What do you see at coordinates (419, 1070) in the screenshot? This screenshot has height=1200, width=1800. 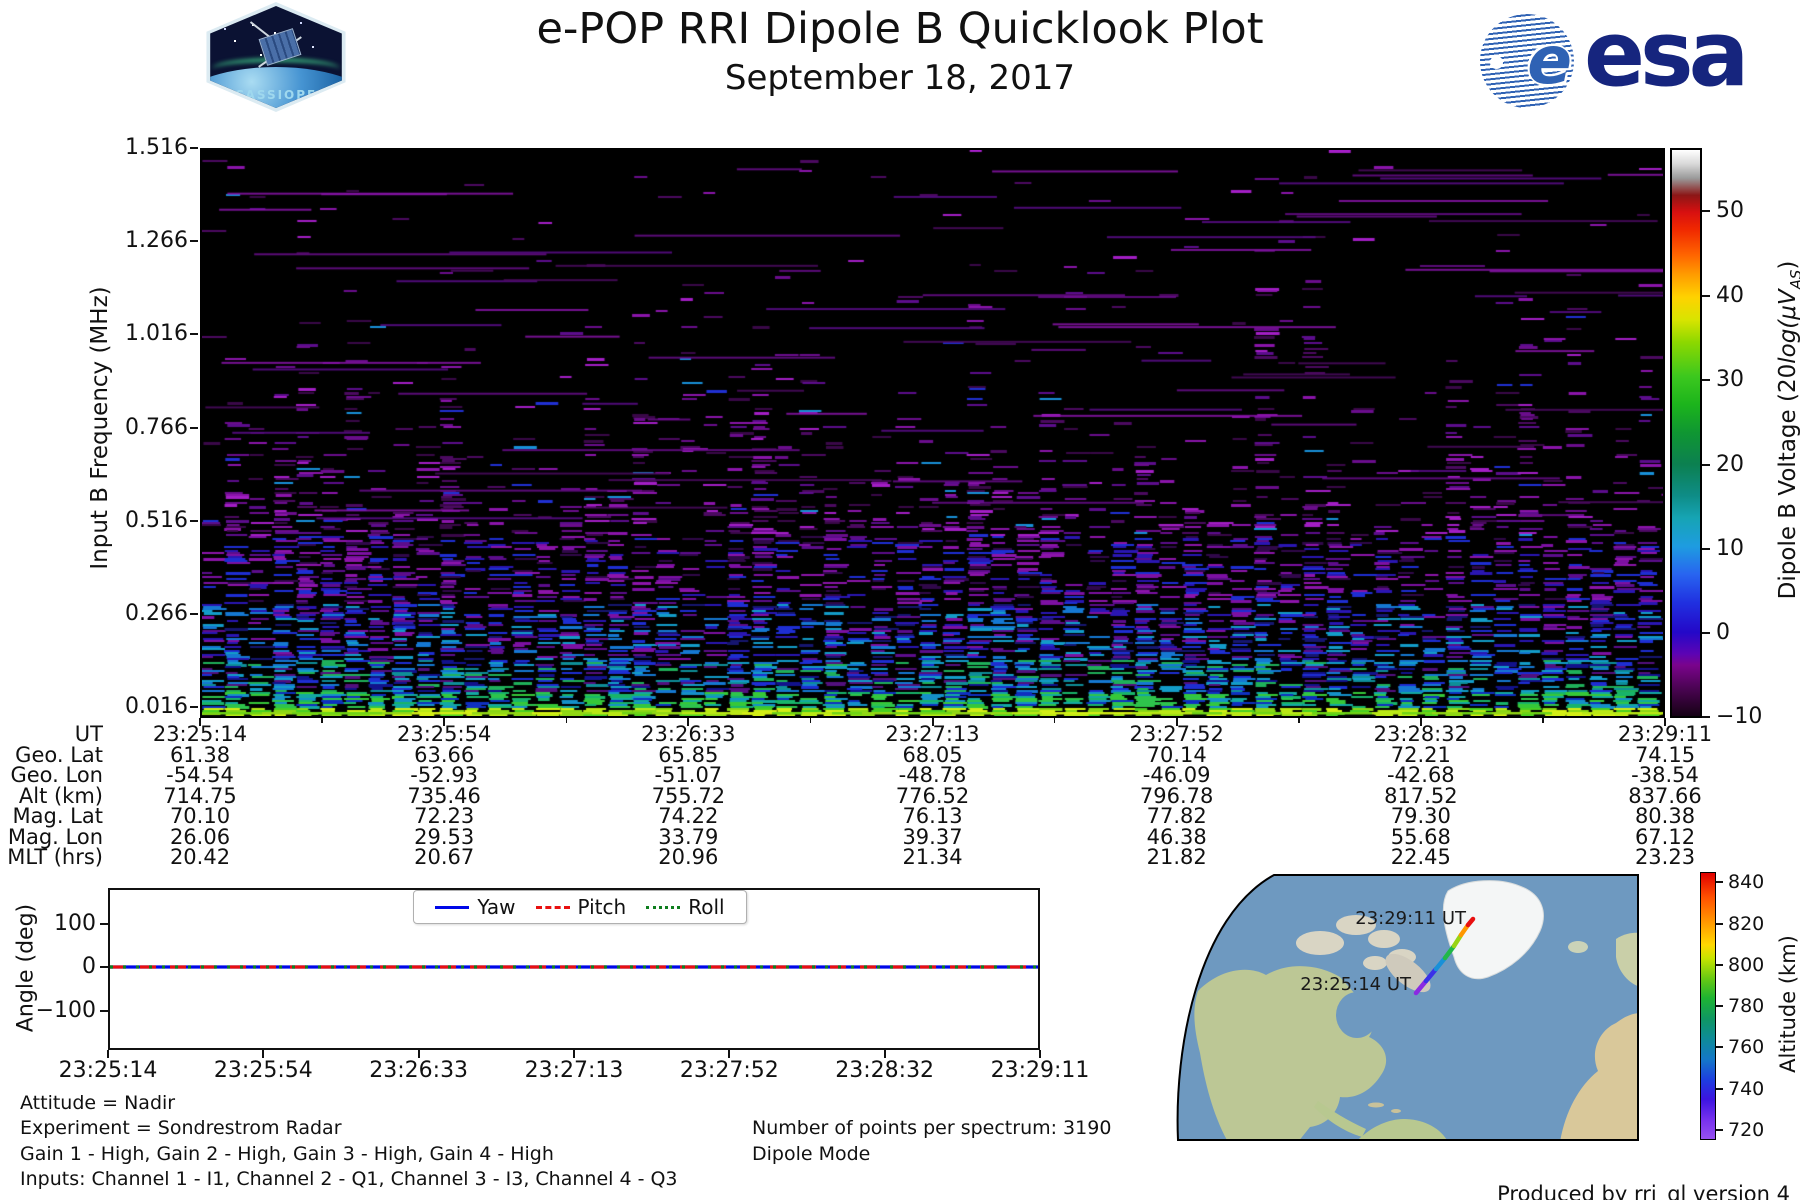 I see `angle-x-tick-label: 23:26:33` at bounding box center [419, 1070].